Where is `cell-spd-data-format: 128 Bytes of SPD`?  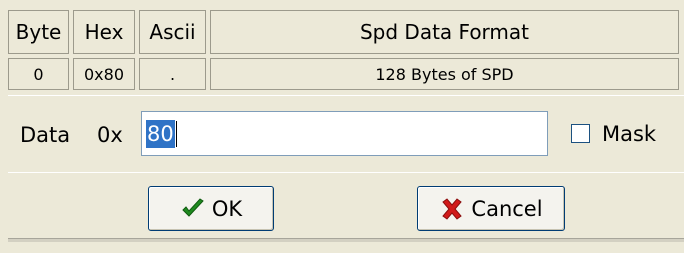 cell-spd-data-format: 128 Bytes of SPD is located at coordinates (444, 74).